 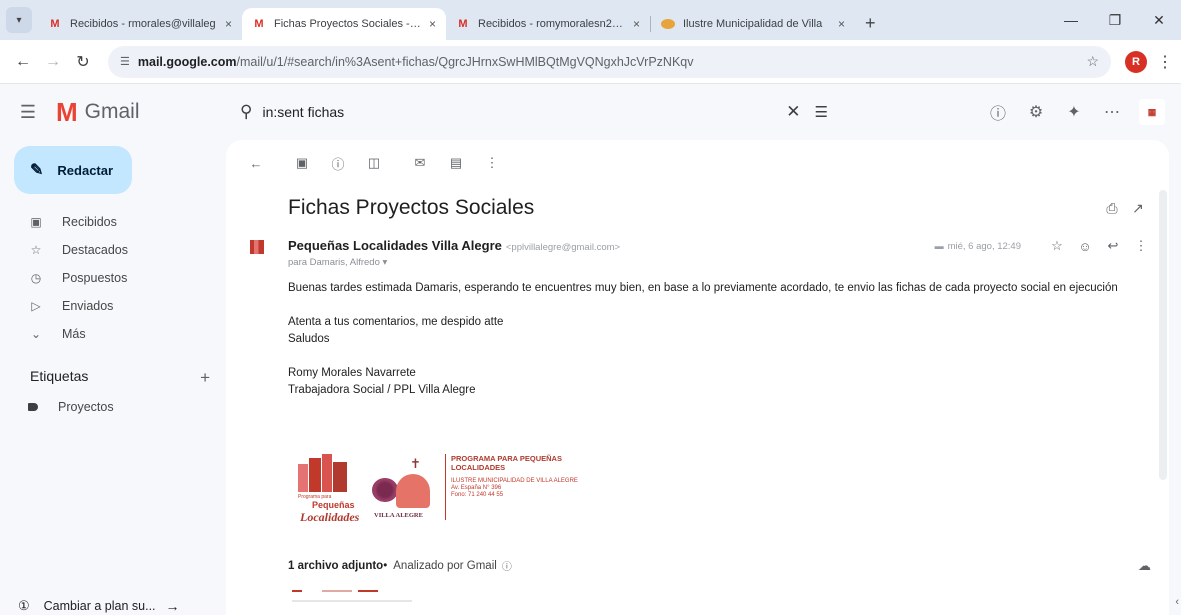 I want to click on sender-avatar, so click(x=257, y=252).